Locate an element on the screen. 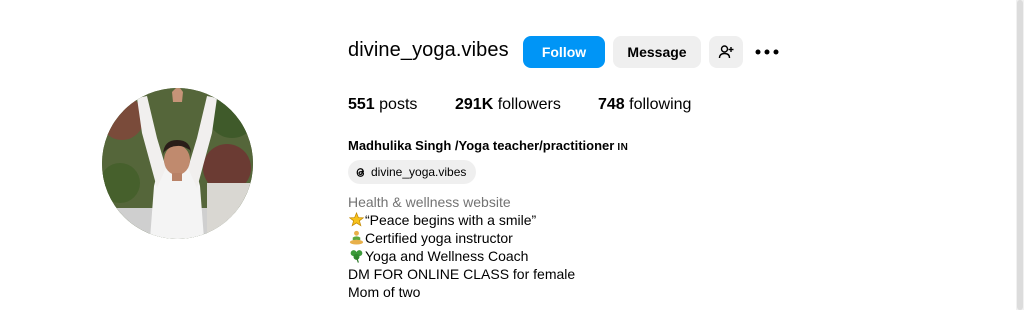  add-person-icon is located at coordinates (726, 52).